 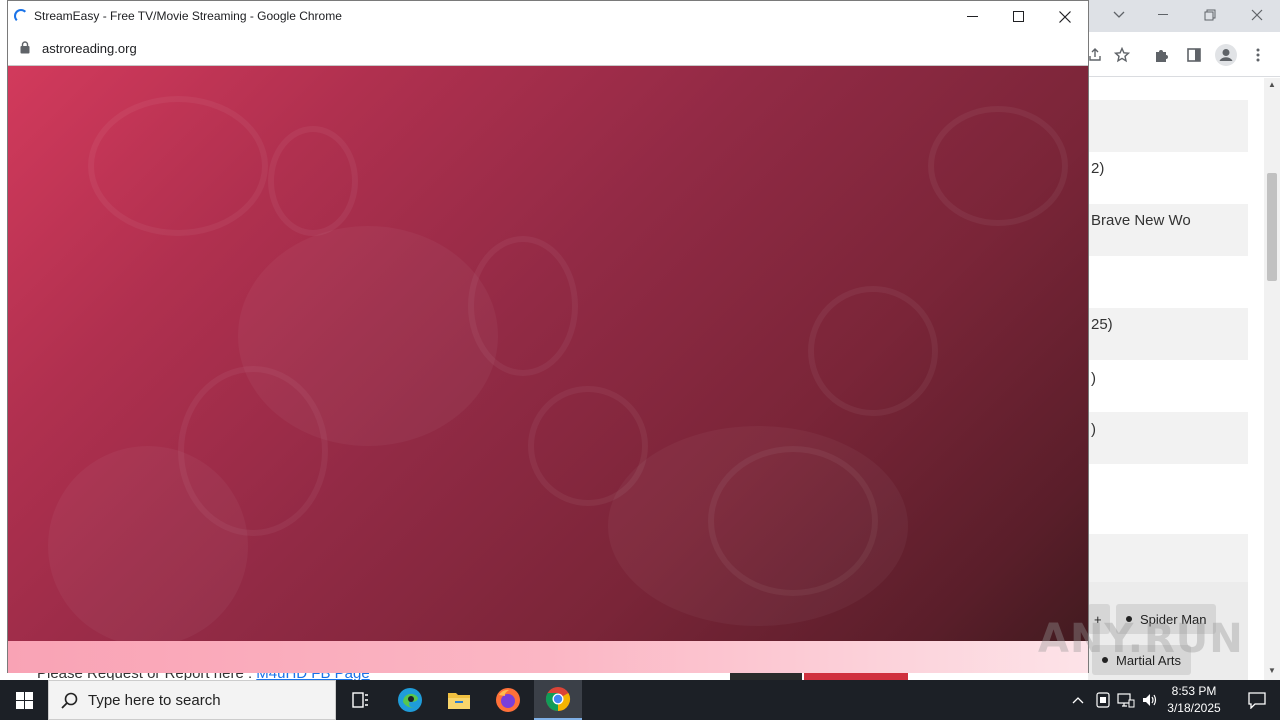 What do you see at coordinates (1103, 700) in the screenshot?
I see `defender-tray-icon` at bounding box center [1103, 700].